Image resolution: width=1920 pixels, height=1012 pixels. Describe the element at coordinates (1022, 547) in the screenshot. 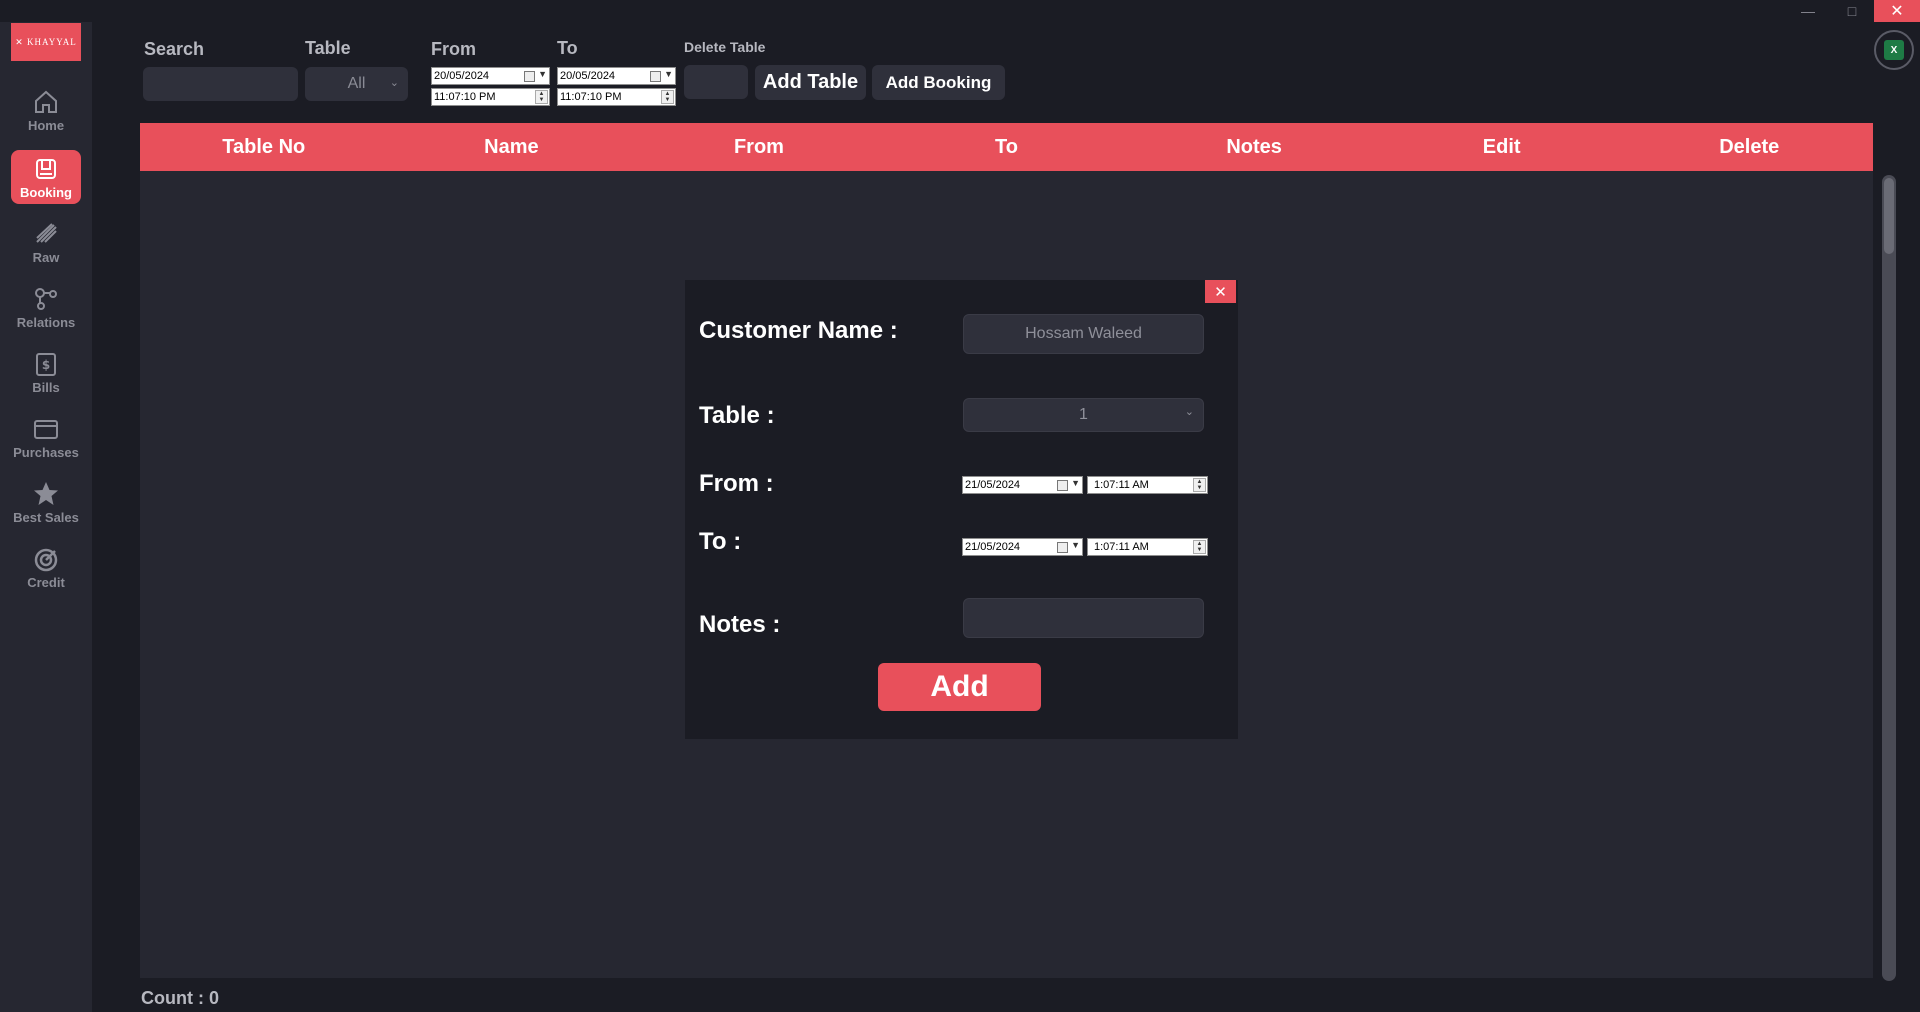

I see `dialog-to-date-picker: 21/05/2024 ▼` at that location.